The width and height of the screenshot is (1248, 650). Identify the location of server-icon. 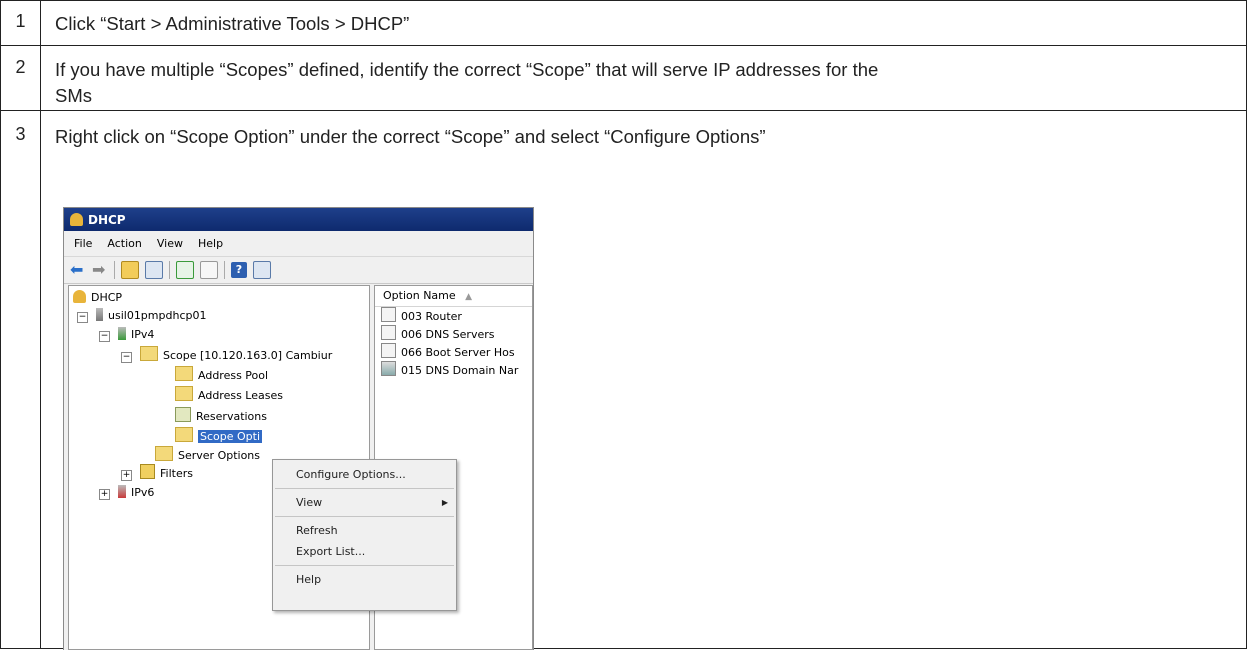
(99, 314).